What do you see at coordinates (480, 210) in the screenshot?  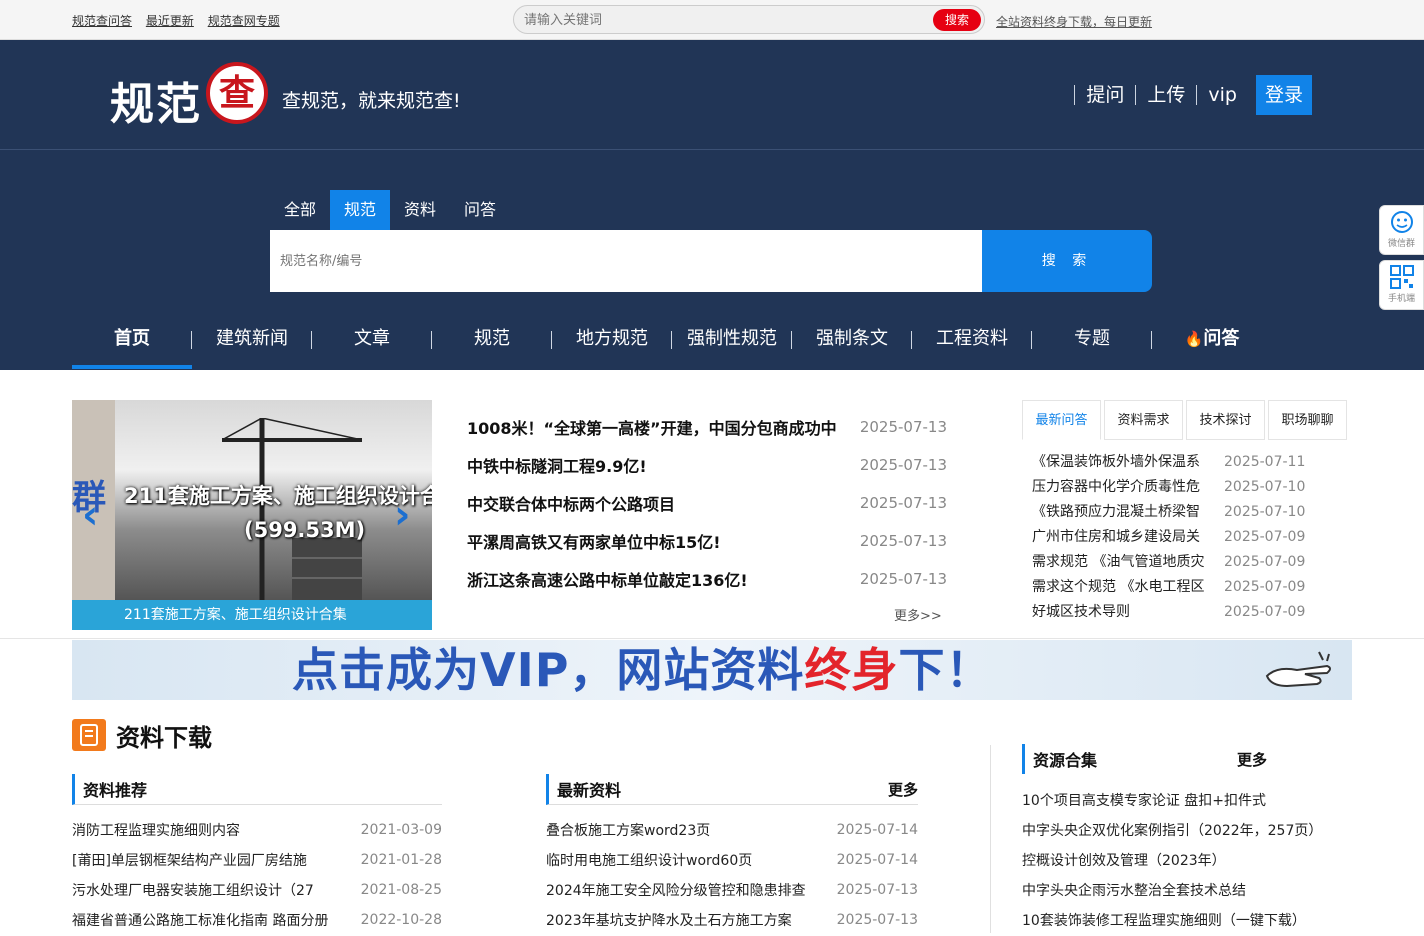 I see `search-tab-qa: 问答` at bounding box center [480, 210].